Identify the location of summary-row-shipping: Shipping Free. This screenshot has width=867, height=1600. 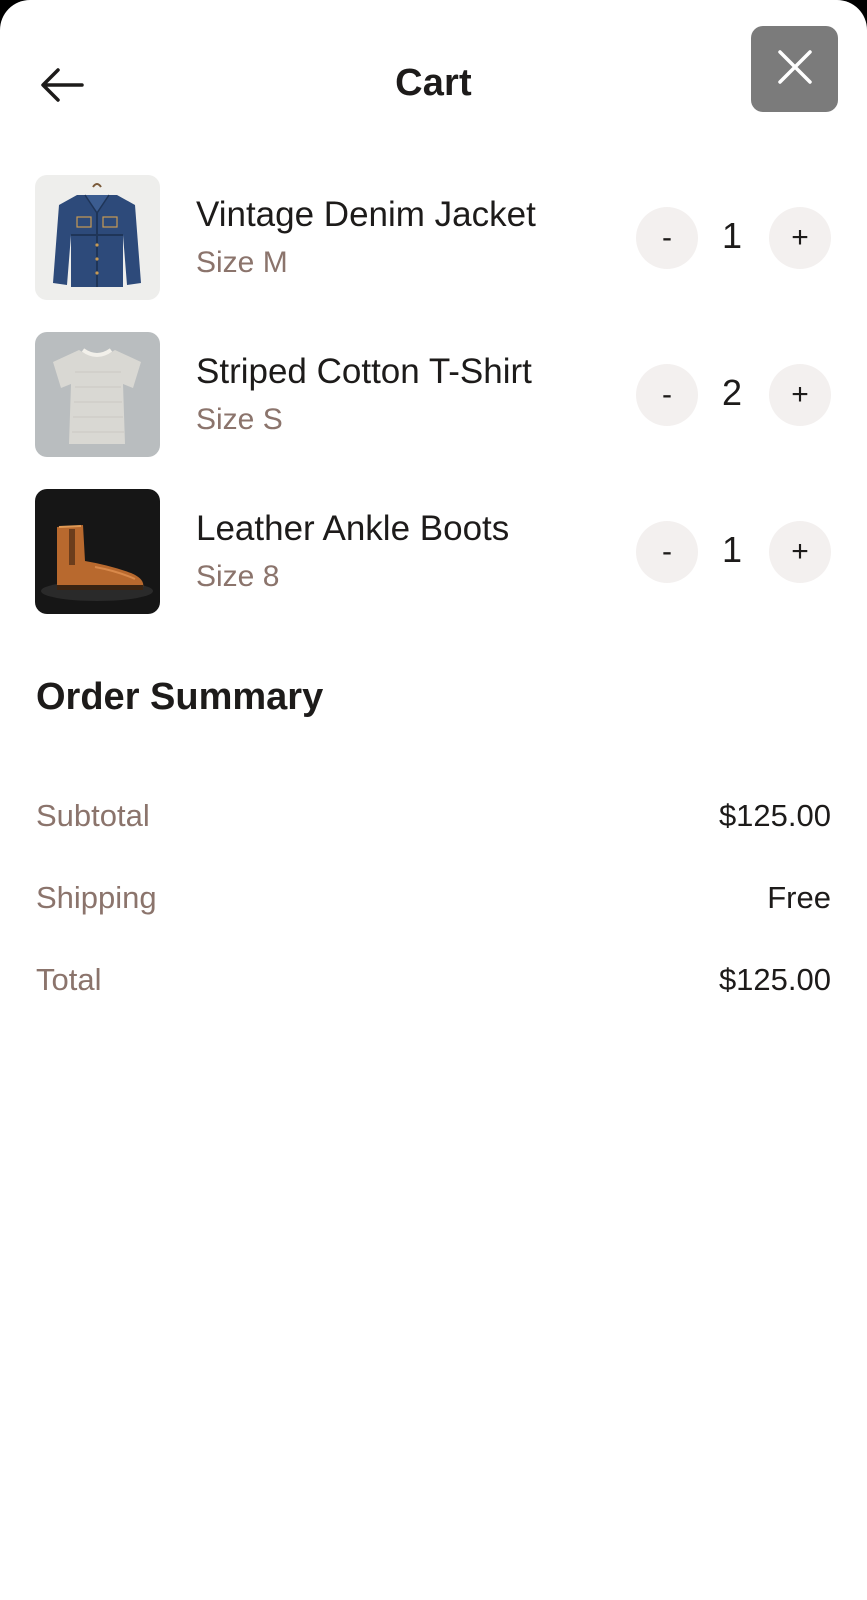
(433, 905).